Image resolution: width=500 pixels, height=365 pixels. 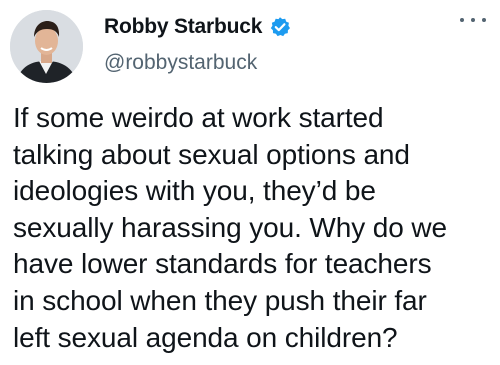 What do you see at coordinates (198, 117) in the screenshot?
I see `tweet-text-line: If some weirdo at work started` at bounding box center [198, 117].